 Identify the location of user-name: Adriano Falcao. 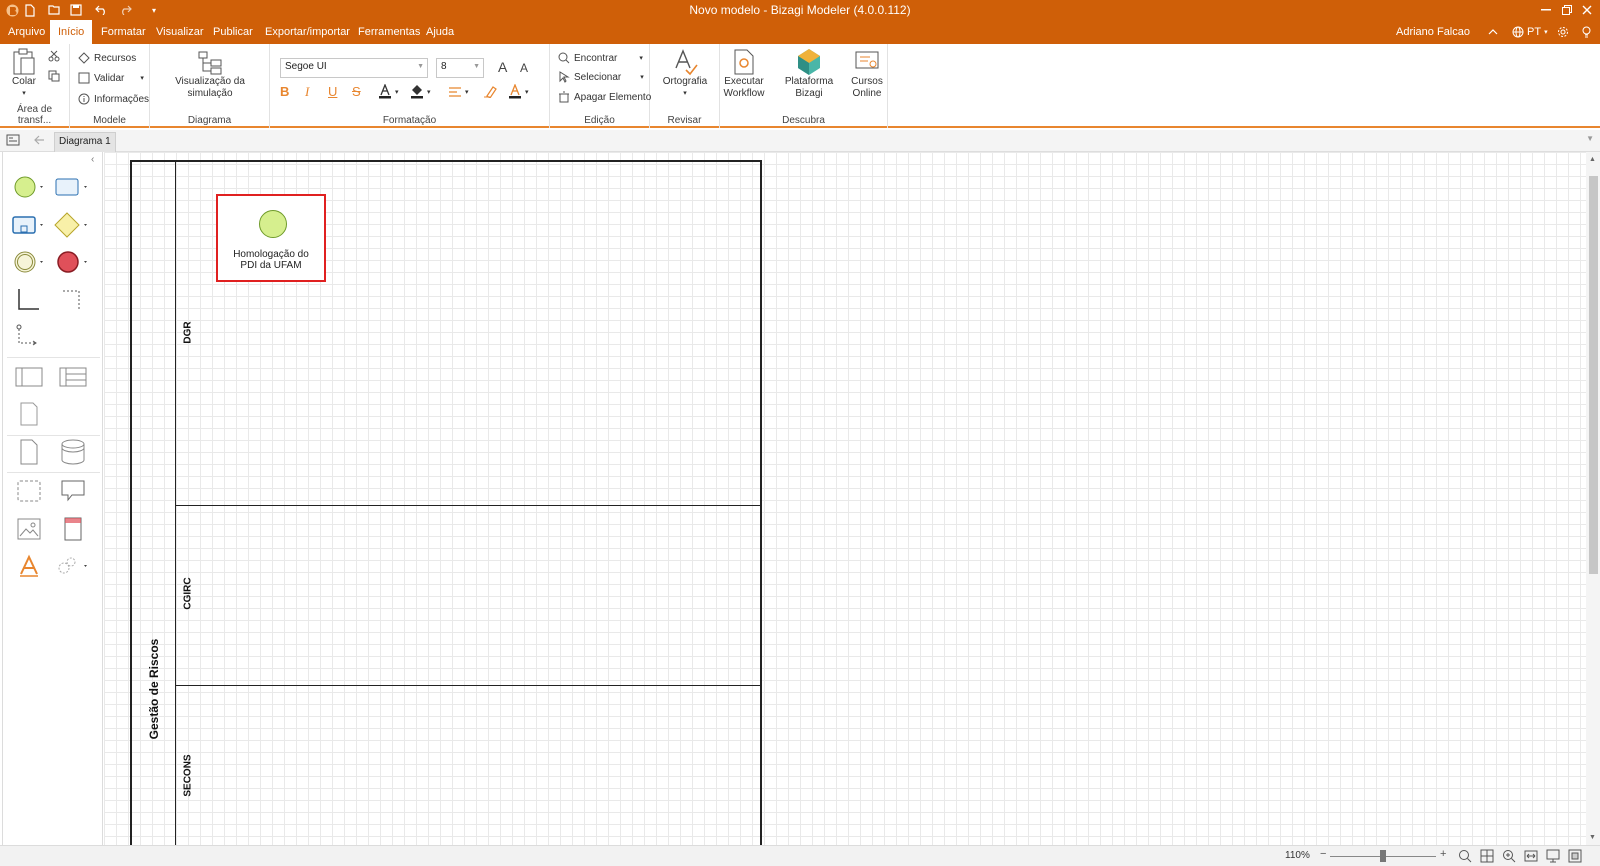
(1433, 32).